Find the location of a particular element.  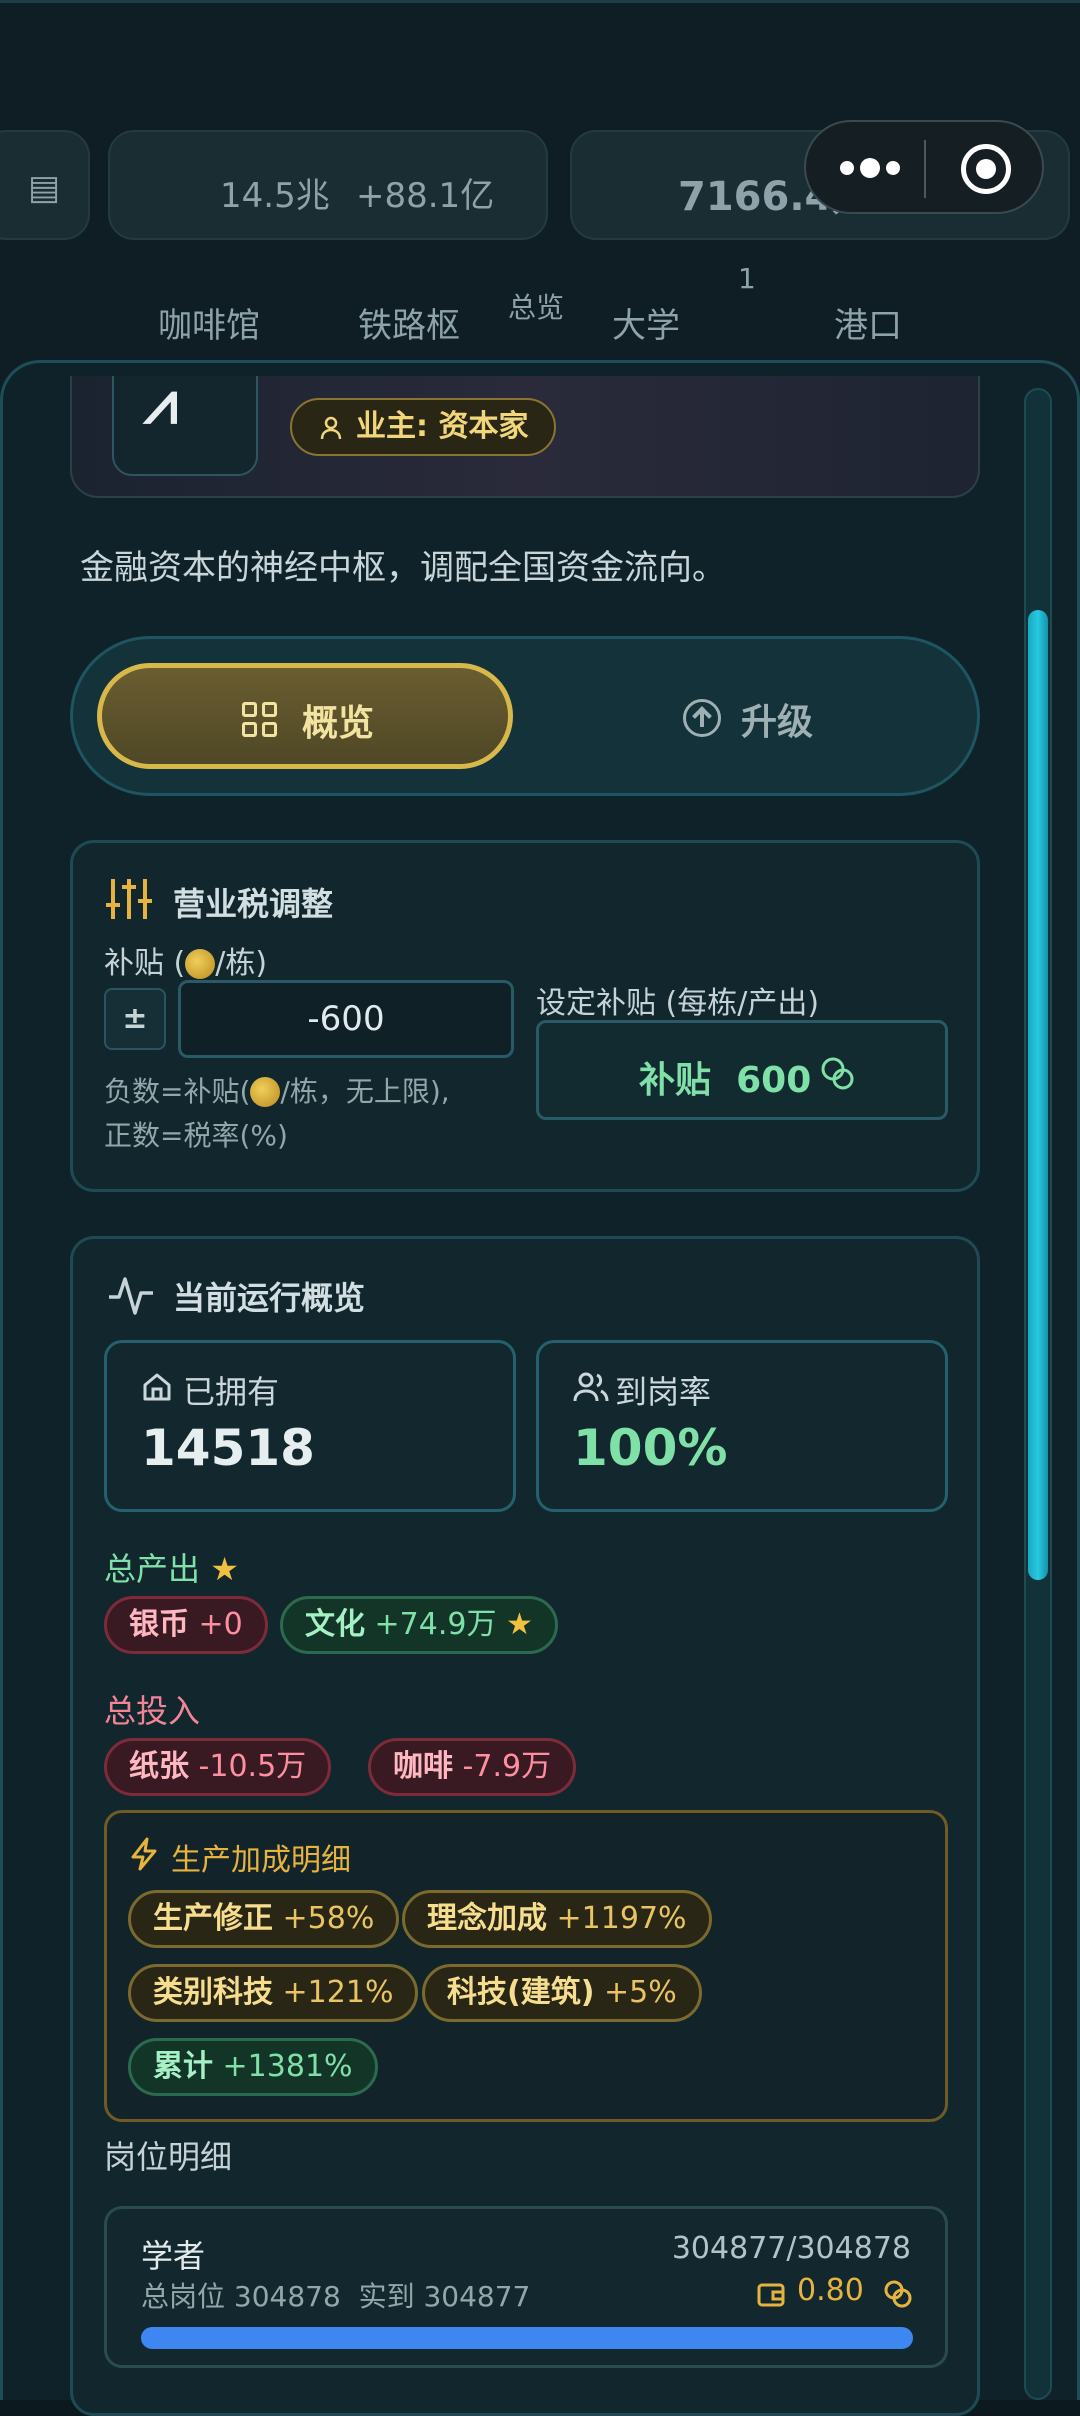

set-subsidy-label: 设定补贴 (每栋/产出) is located at coordinates (678, 1003).